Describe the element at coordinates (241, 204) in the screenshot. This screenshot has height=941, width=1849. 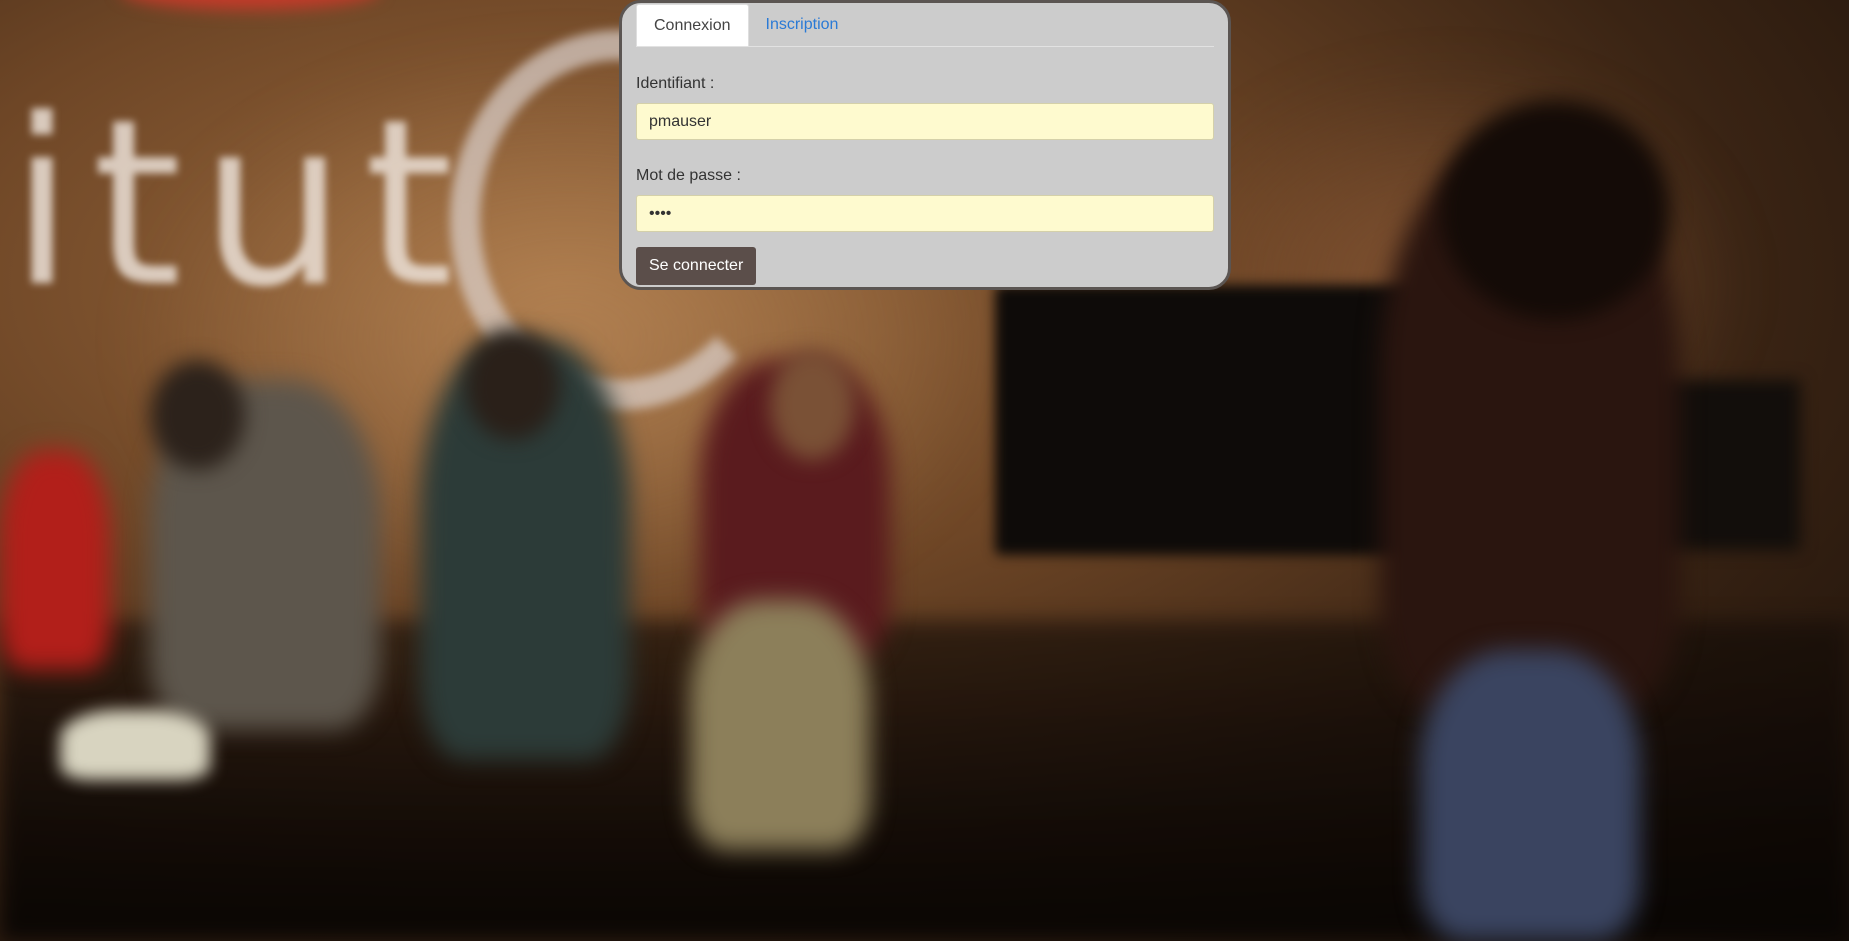
I see `wall-signage: itut` at that location.